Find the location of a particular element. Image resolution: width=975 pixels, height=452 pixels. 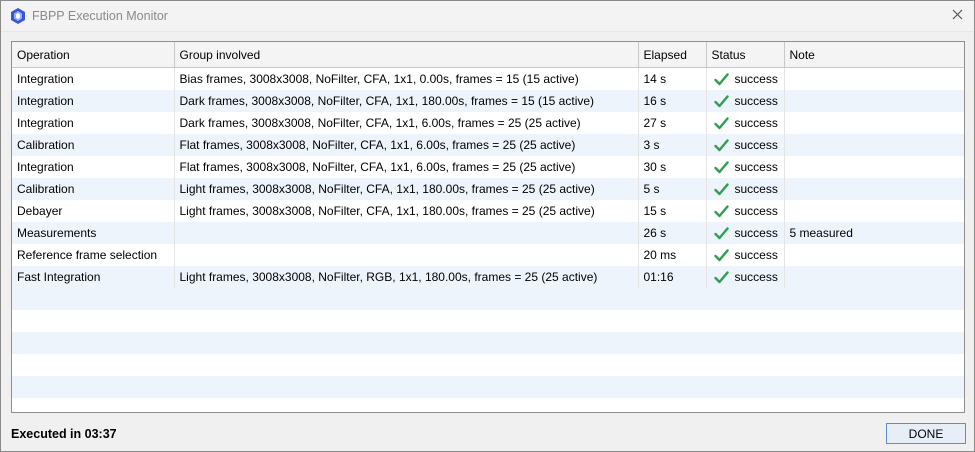

column-header-group: Group involved is located at coordinates (406, 55).